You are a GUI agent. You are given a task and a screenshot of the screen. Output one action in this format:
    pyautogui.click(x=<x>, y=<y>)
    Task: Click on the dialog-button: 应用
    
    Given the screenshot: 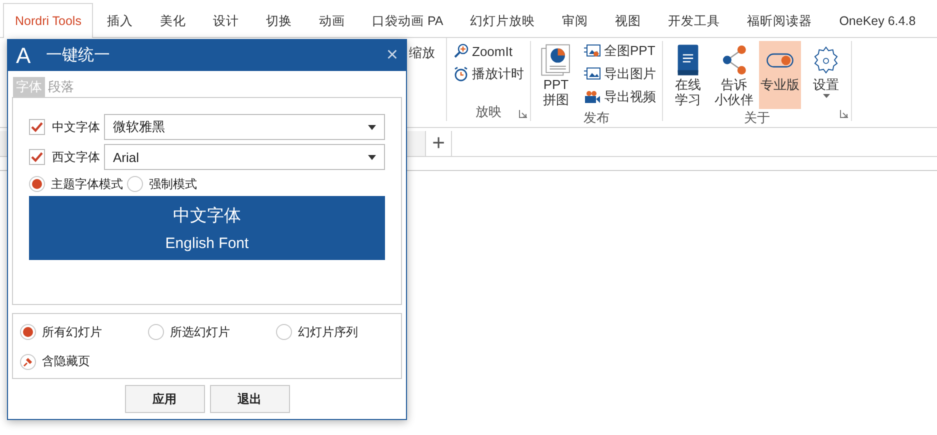 What is the action you would take?
    pyautogui.click(x=164, y=399)
    